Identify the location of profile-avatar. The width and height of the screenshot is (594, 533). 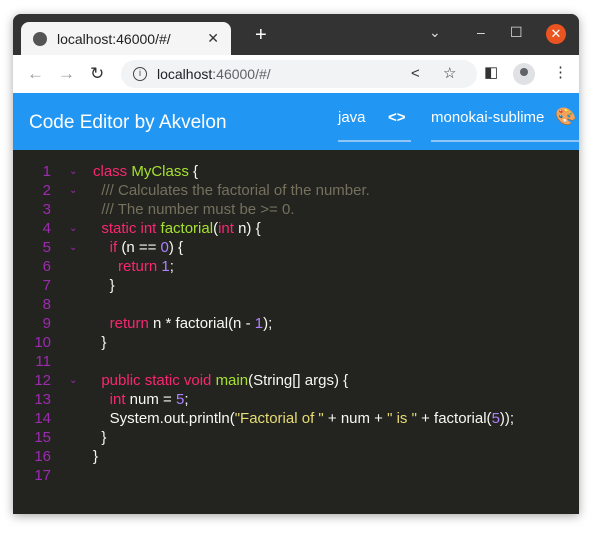
(524, 74).